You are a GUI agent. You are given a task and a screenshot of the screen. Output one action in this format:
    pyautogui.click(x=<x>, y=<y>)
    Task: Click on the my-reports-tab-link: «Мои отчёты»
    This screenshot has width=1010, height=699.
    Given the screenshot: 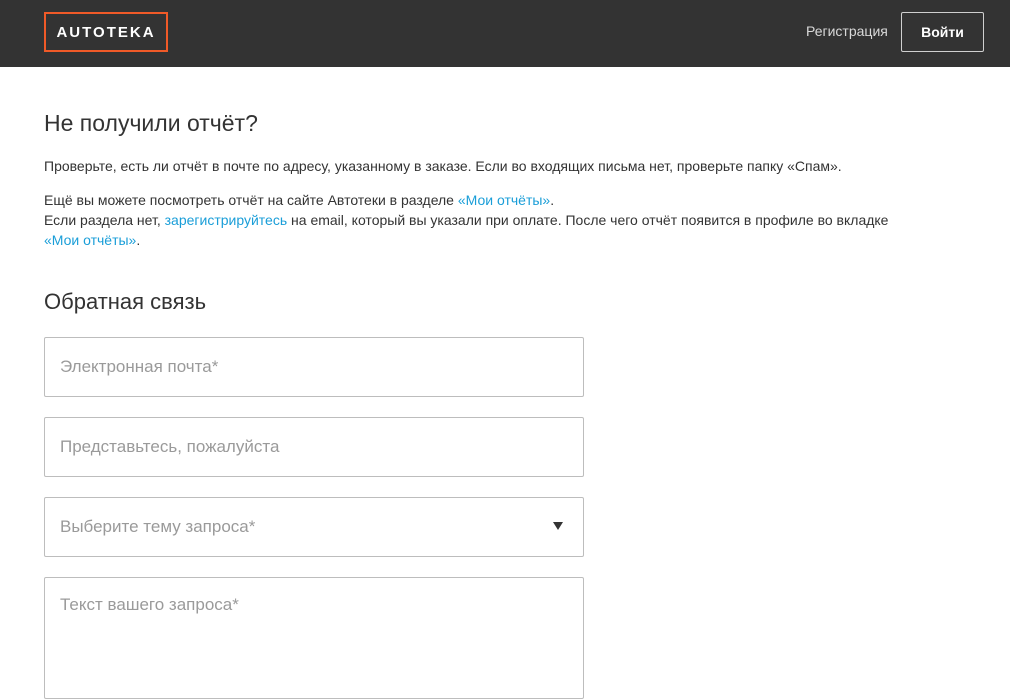 What is the action you would take?
    pyautogui.click(x=90, y=240)
    